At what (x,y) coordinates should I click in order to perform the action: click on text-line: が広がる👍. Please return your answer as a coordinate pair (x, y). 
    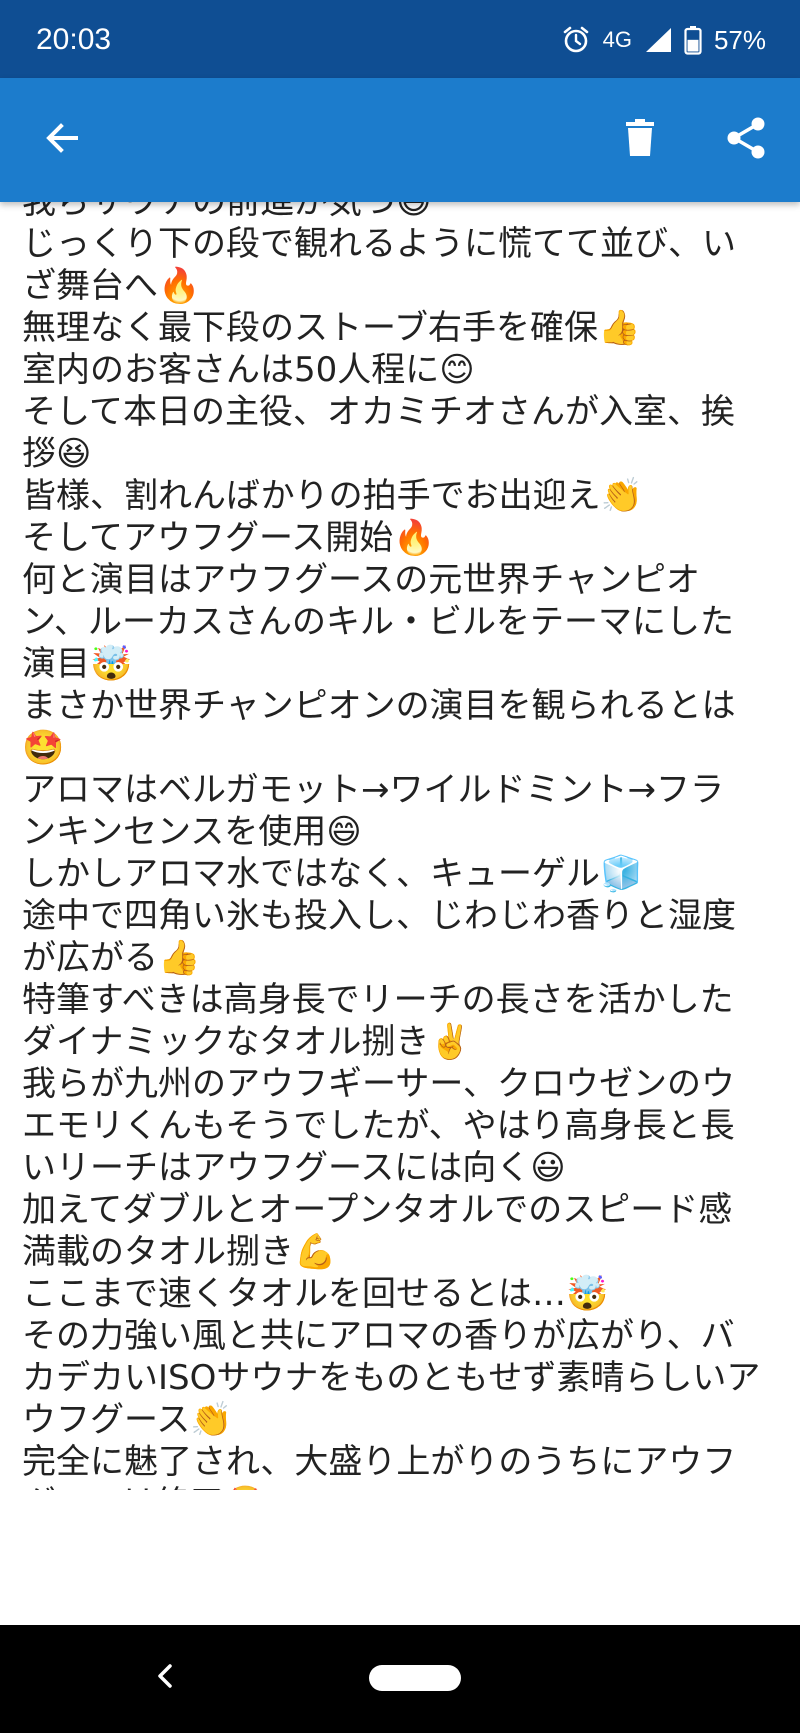
    Looking at the image, I should click on (111, 958).